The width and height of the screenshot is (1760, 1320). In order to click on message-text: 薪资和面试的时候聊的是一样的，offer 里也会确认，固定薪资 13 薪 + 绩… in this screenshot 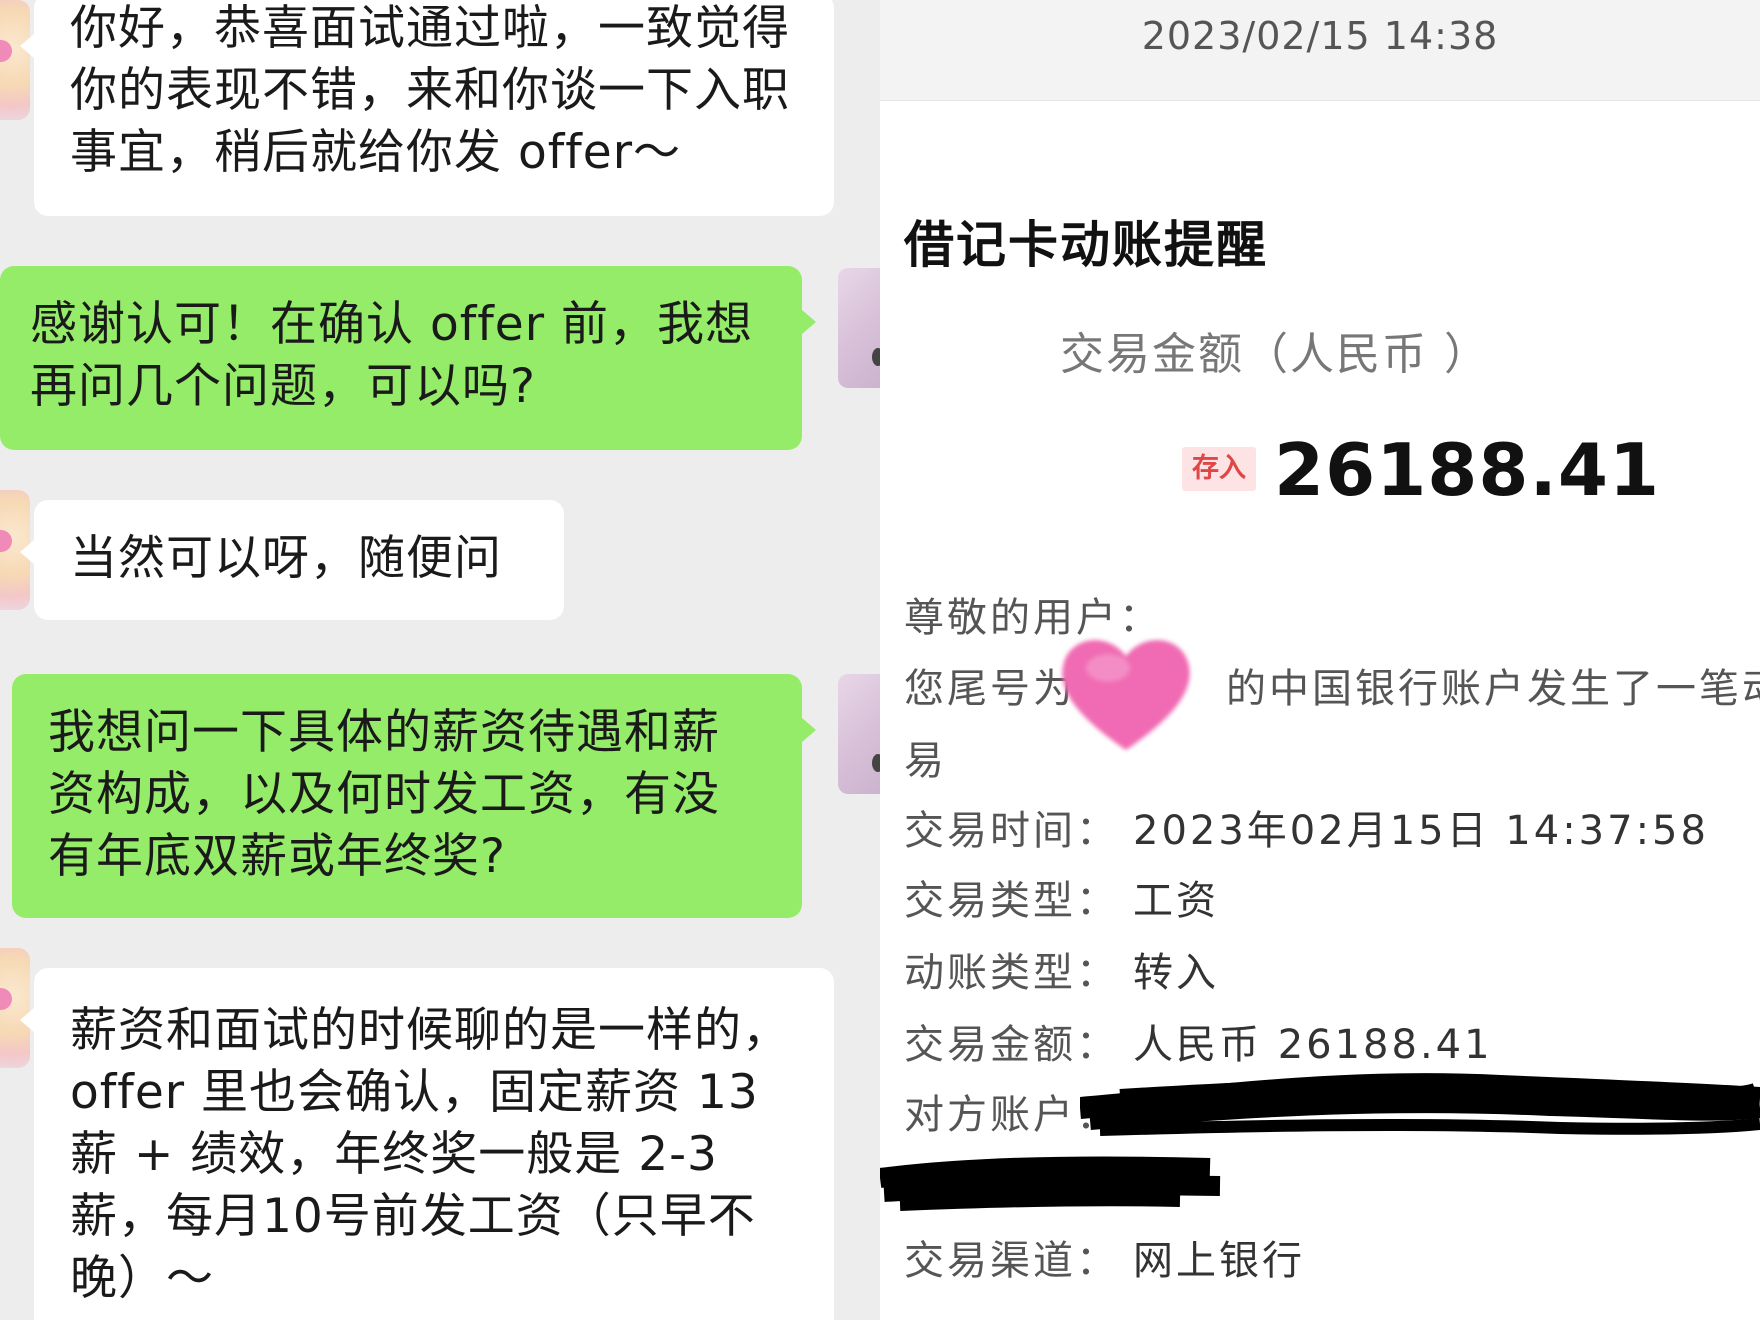, I will do `click(430, 1154)`.